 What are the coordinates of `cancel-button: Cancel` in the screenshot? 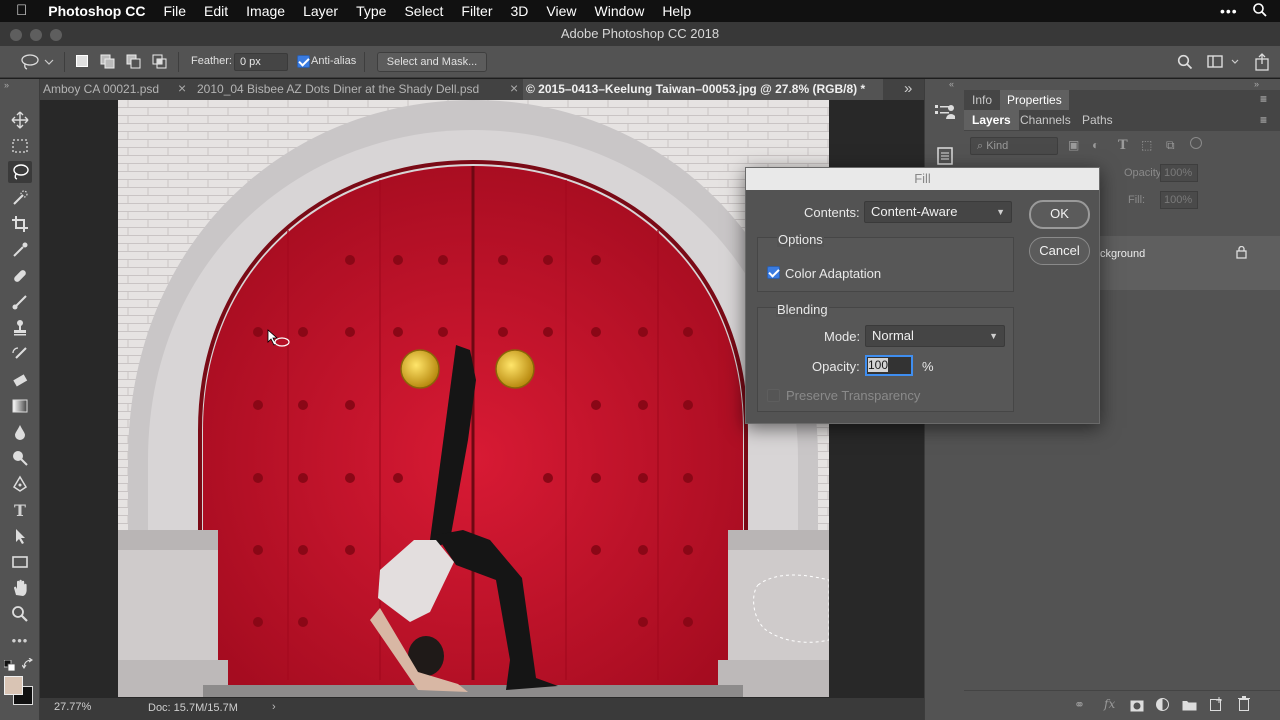 It's located at (1059, 251).